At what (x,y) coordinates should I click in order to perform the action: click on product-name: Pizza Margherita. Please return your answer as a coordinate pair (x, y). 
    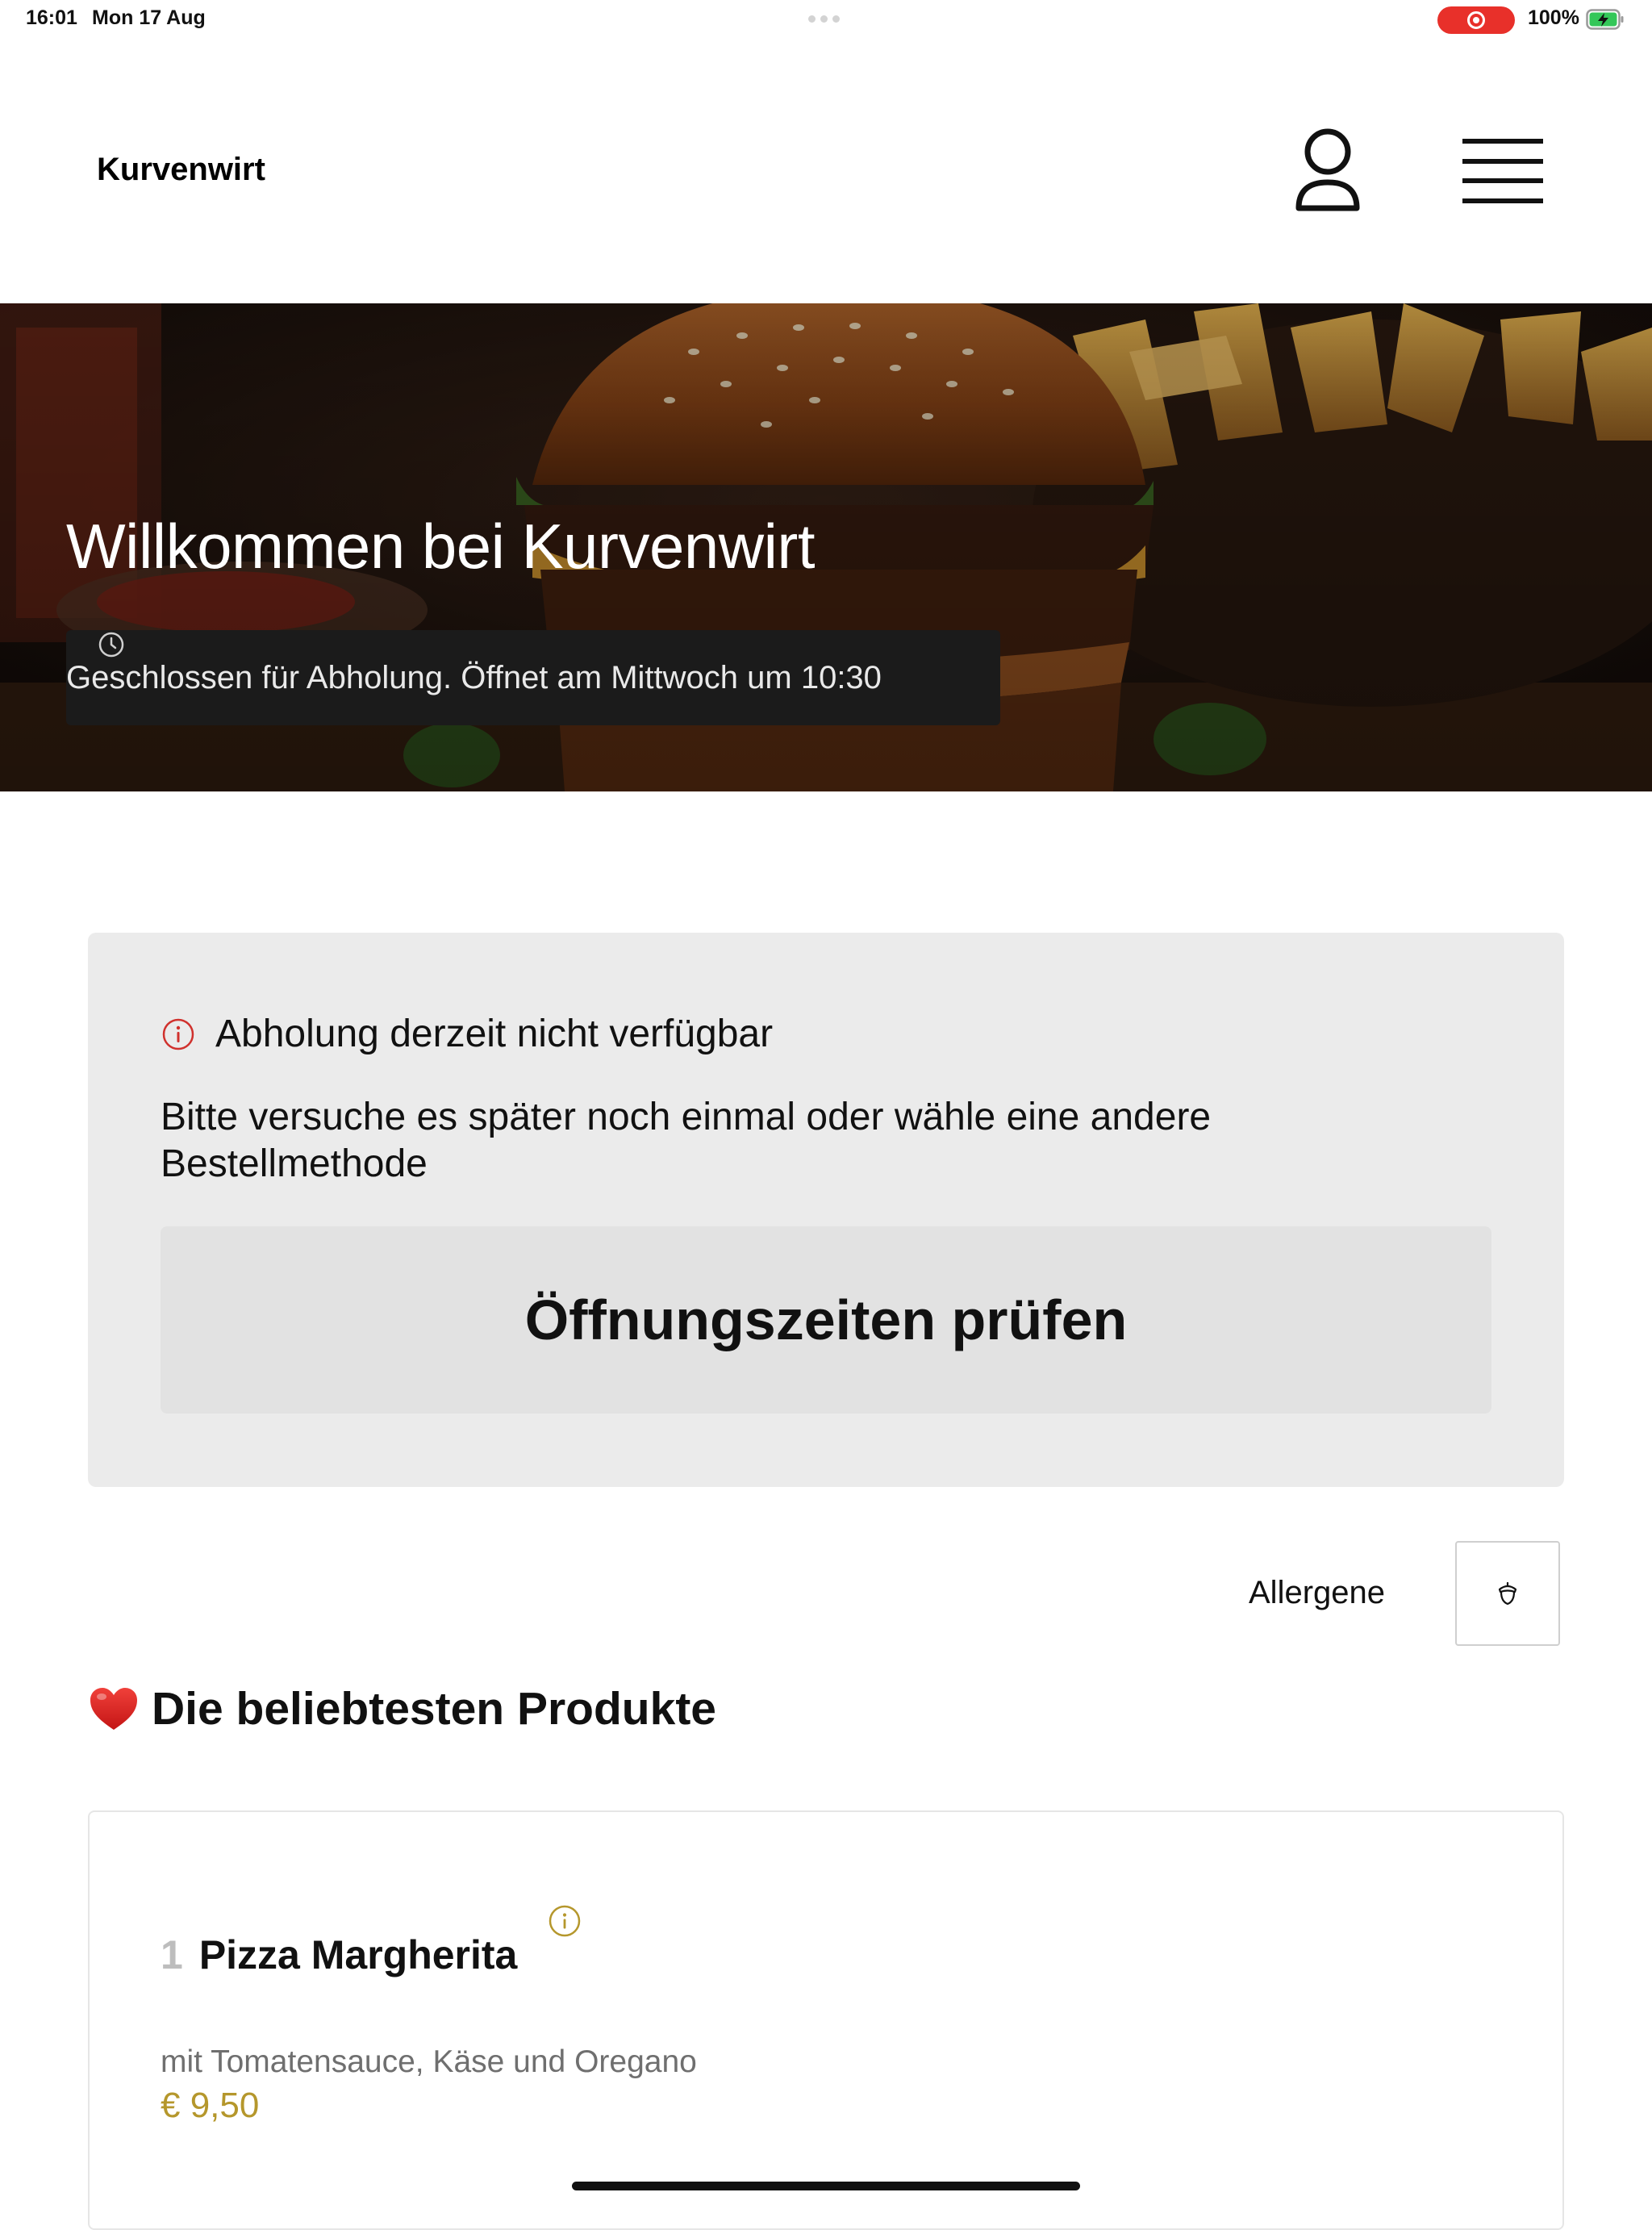
    Looking at the image, I should click on (358, 1954).